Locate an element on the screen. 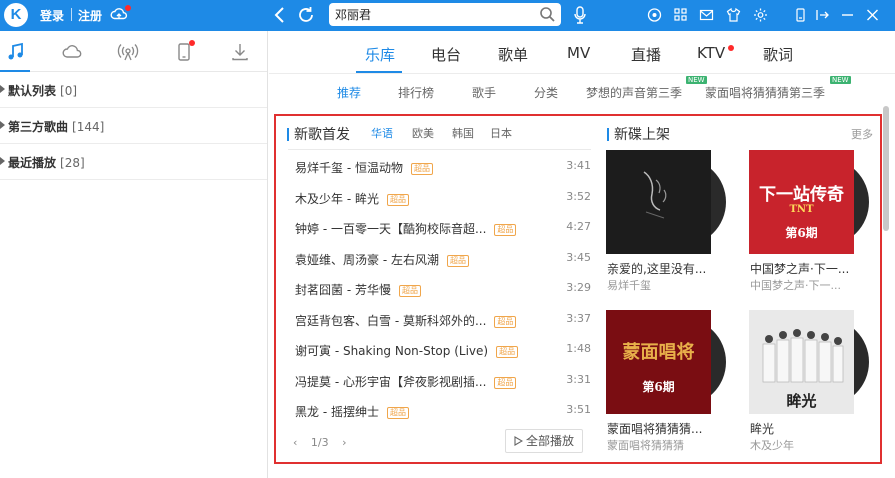 The image size is (895, 478). search-box is located at coordinates (445, 14).